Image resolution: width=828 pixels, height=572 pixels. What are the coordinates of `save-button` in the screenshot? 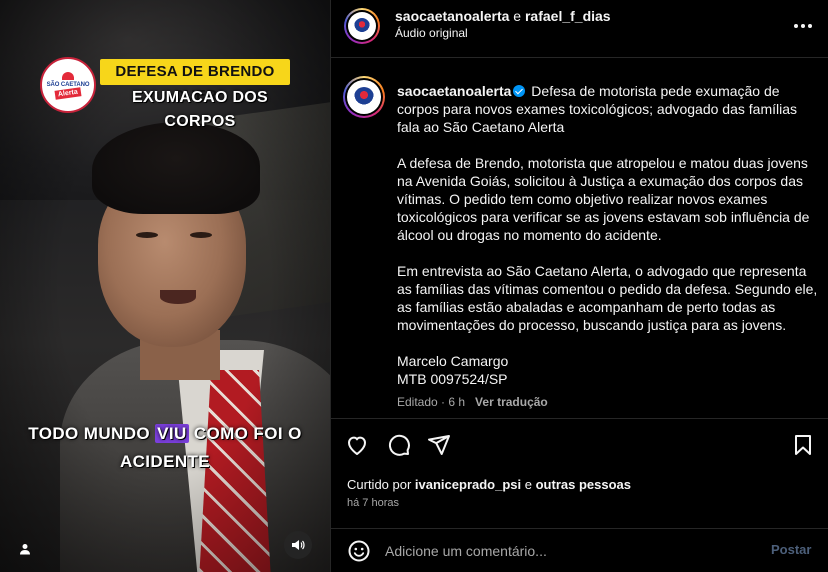 It's located at (804, 446).